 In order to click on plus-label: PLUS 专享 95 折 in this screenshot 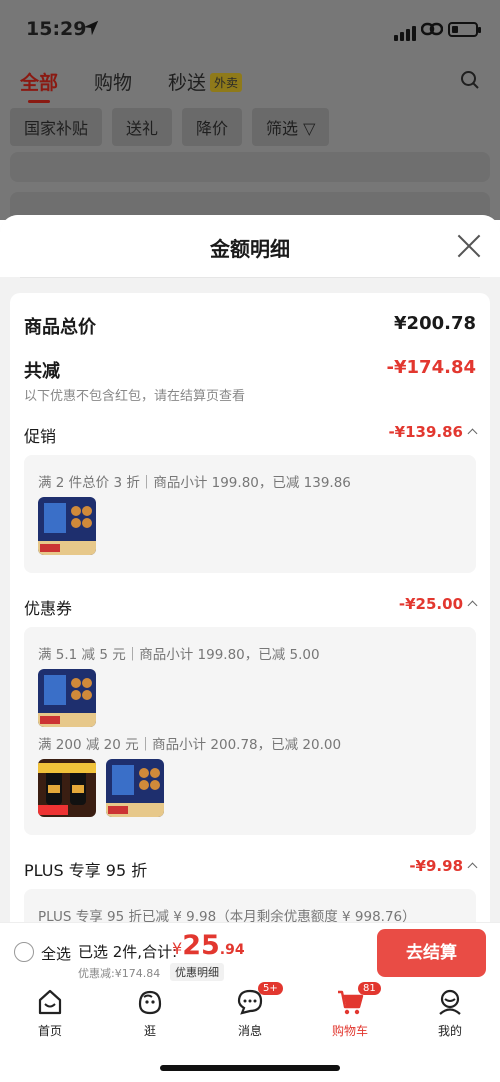, I will do `click(86, 870)`.